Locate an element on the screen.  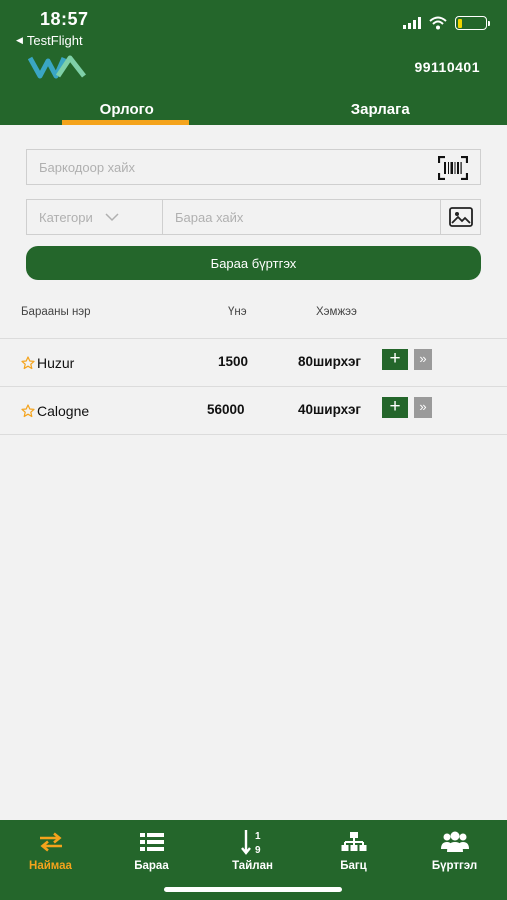
status-time: 18:57 is located at coordinates (64, 19).